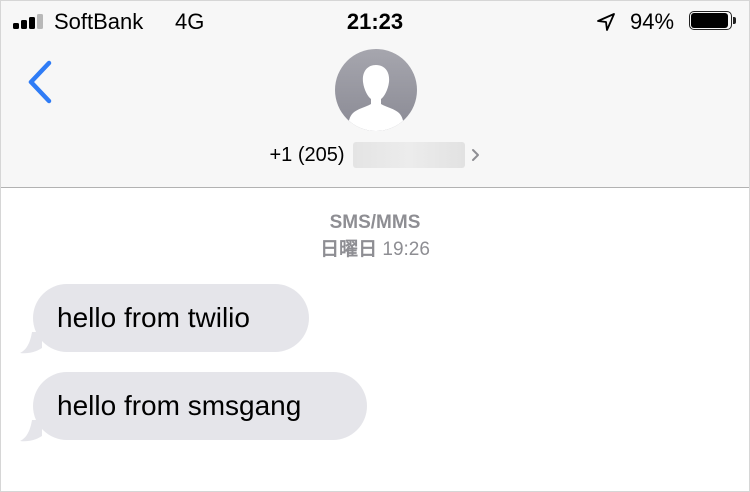 This screenshot has height=492, width=750. What do you see at coordinates (375, 21) in the screenshot?
I see `status-bar: SoftBank 4G 21:23 94%` at bounding box center [375, 21].